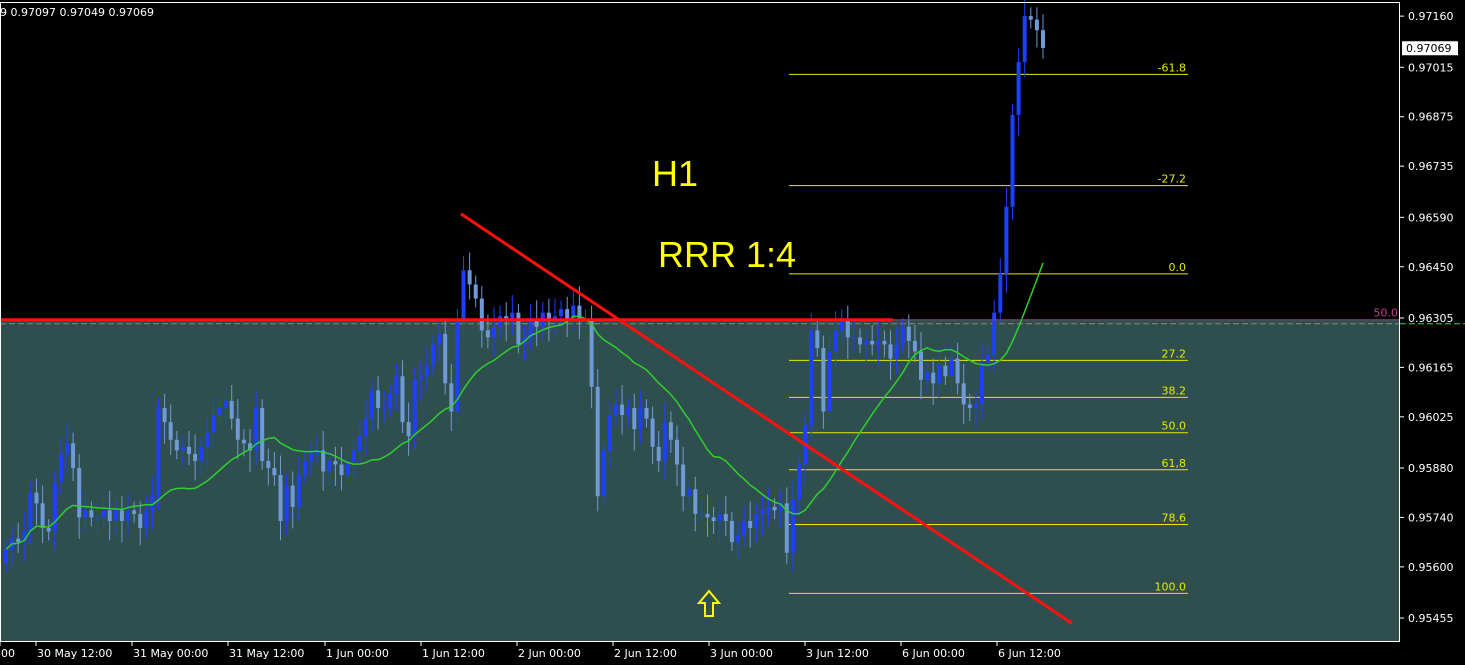 The width and height of the screenshot is (1465, 665). I want to click on y-tick-label: 0.95600, so click(1431, 567).